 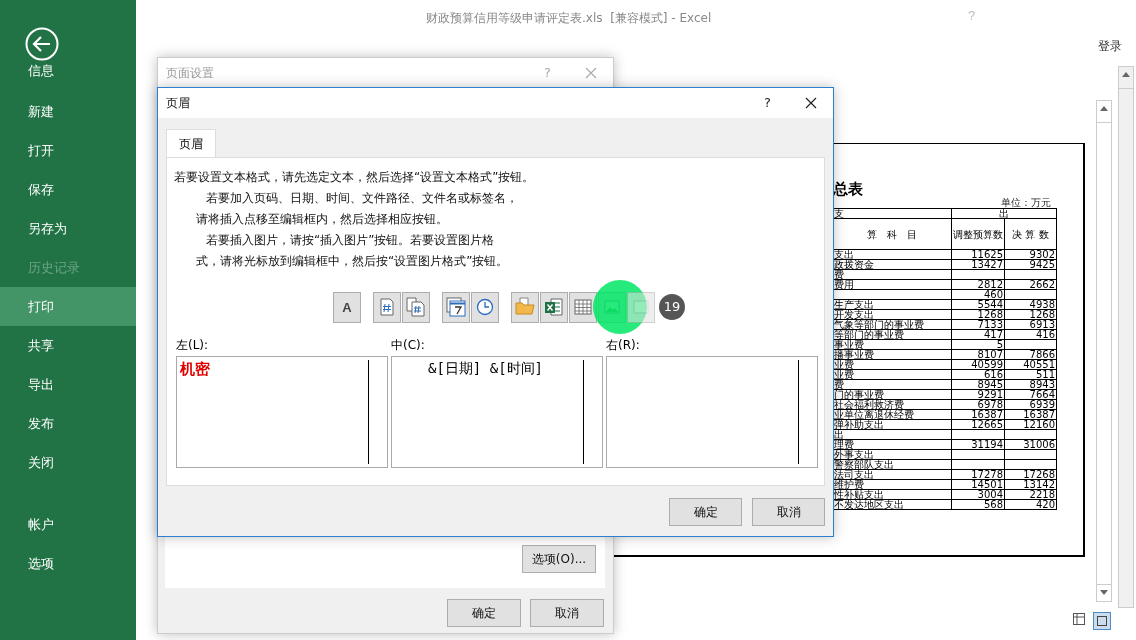 What do you see at coordinates (569, 18) in the screenshot?
I see `window-title: 财政预算信用等级申请评定表.xls [兼容模式] - Excel` at bounding box center [569, 18].